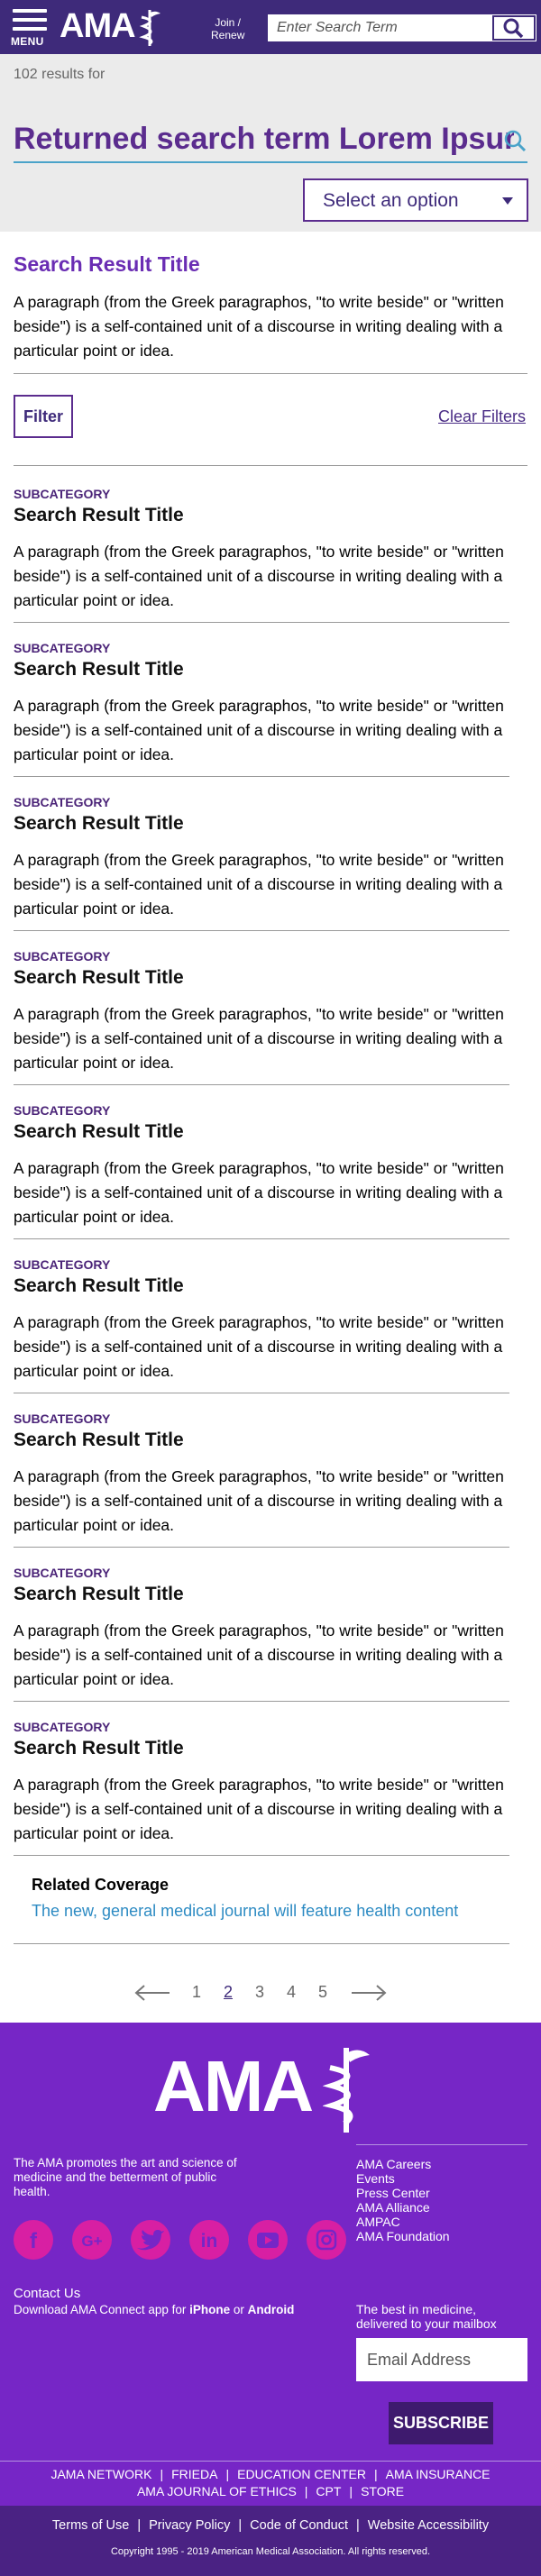 The width and height of the screenshot is (541, 2576). Describe the element at coordinates (259, 1993) in the screenshot. I see `page-link: 3` at that location.